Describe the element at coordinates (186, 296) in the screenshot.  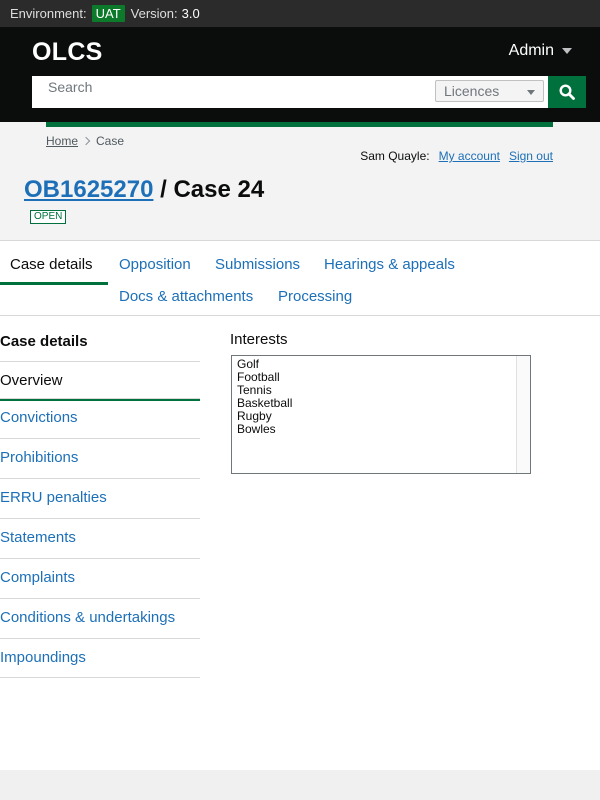
I see `tab-docs-attachments: Docs & attachments` at that location.